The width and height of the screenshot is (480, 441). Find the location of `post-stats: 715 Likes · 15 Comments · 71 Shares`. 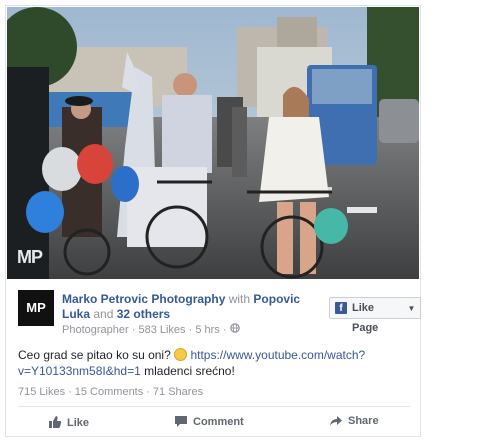

post-stats: 715 Likes · 15 Comments · 71 Shares is located at coordinates (111, 392).